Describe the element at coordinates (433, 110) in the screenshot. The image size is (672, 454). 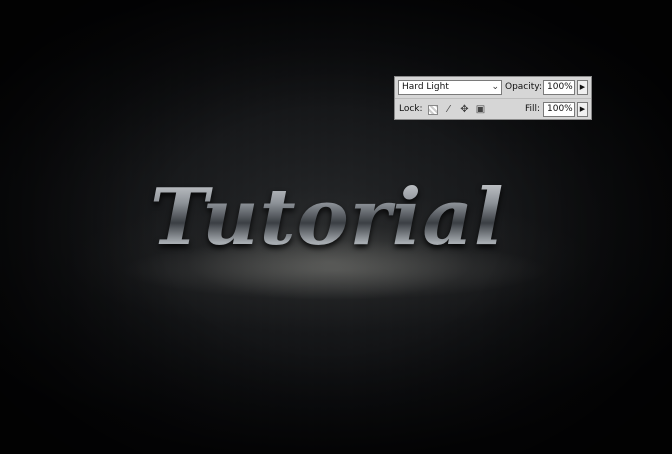
I see `lock-transparent-icon` at that location.